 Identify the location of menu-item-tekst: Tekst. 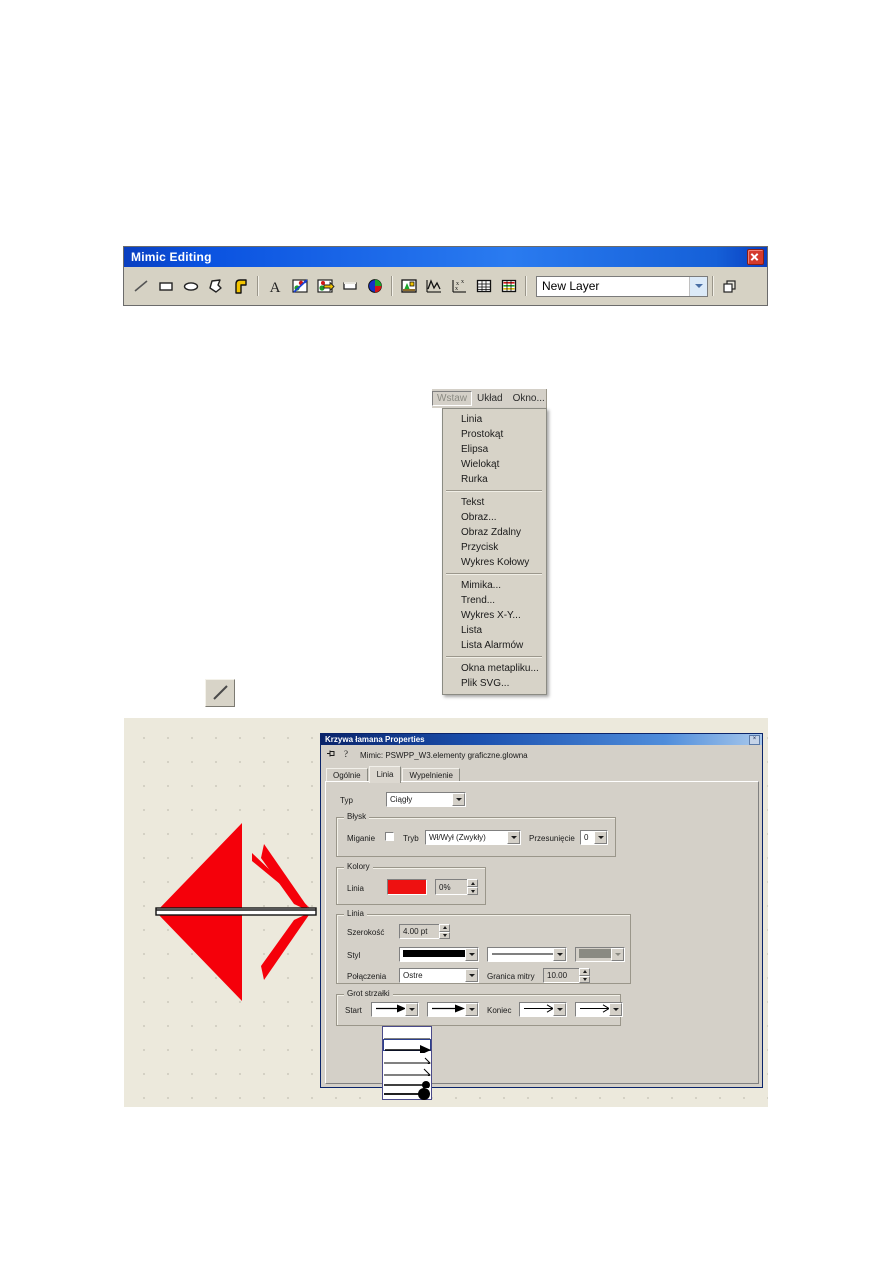
(494, 502).